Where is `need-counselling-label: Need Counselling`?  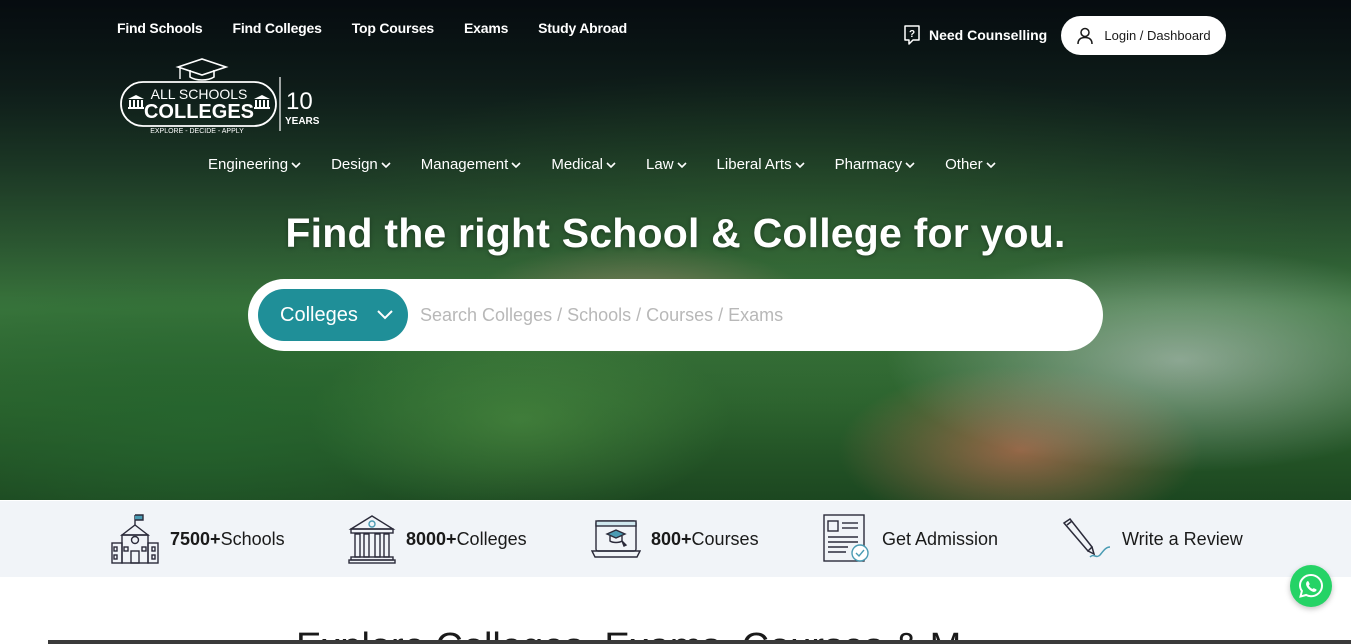 need-counselling-label: Need Counselling is located at coordinates (988, 35).